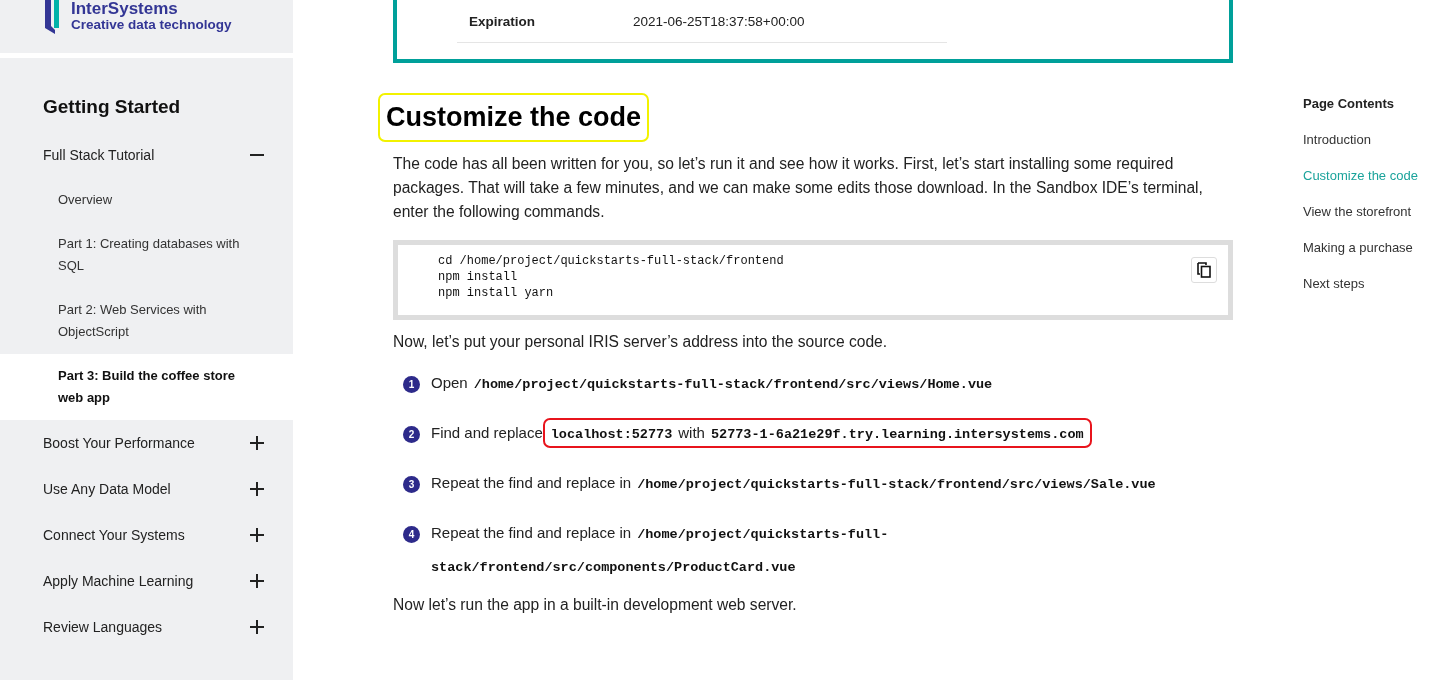 The height and width of the screenshot is (680, 1440). I want to click on copy-button, so click(1204, 270).